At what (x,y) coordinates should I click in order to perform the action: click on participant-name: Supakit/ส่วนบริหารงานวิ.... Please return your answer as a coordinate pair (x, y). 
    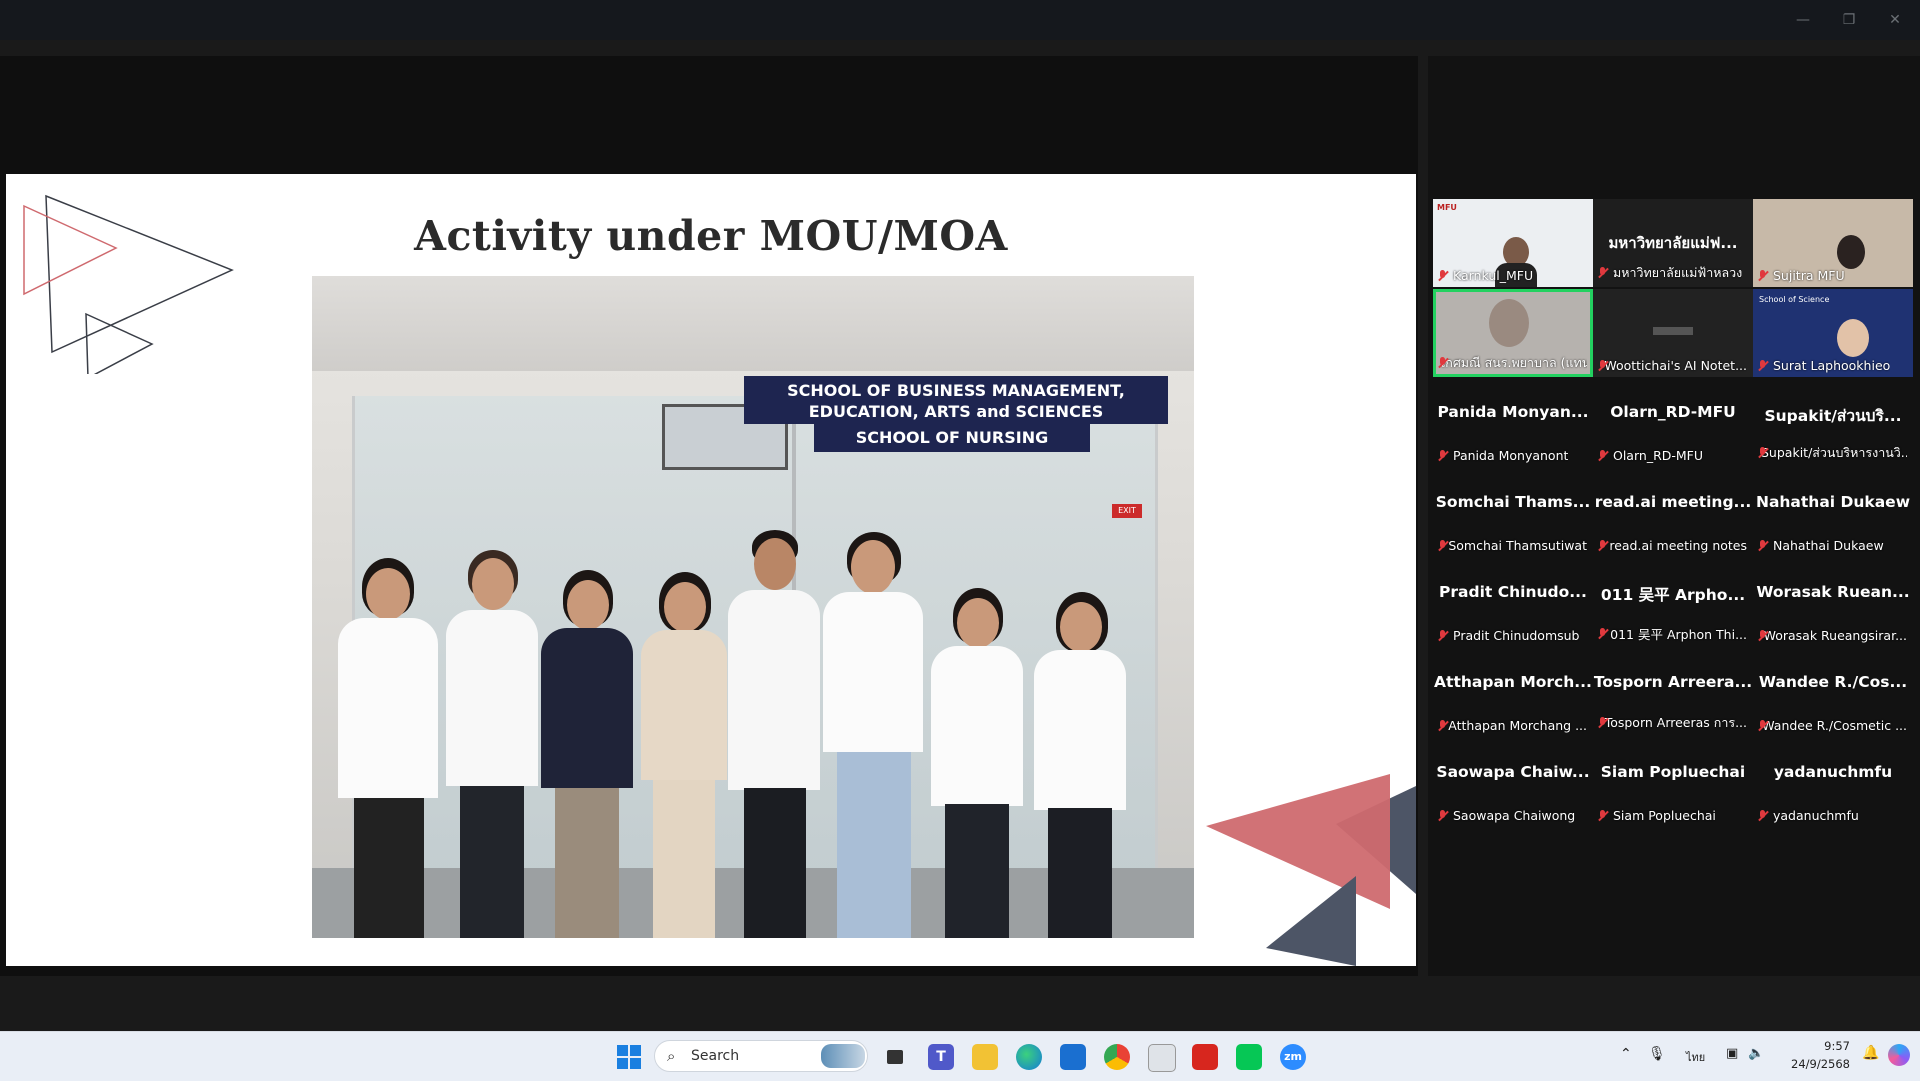
    Looking at the image, I should click on (1833, 452).